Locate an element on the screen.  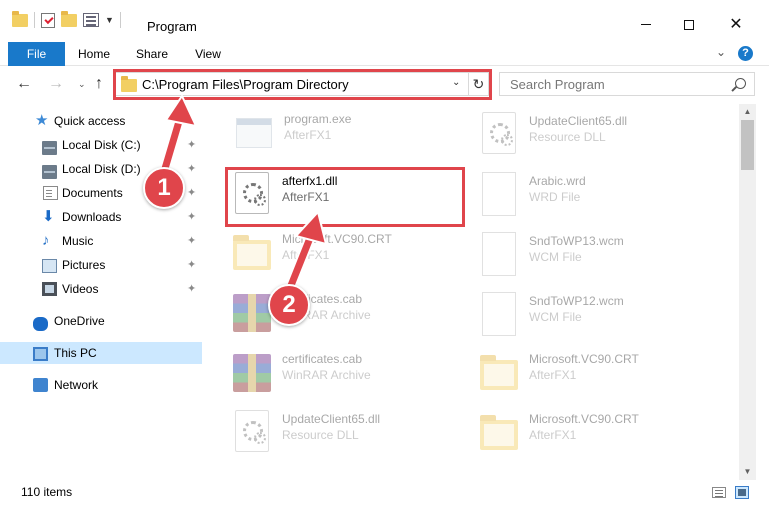
scroll-down-arrow-icon: ▼ is located at coordinates (747, 472).